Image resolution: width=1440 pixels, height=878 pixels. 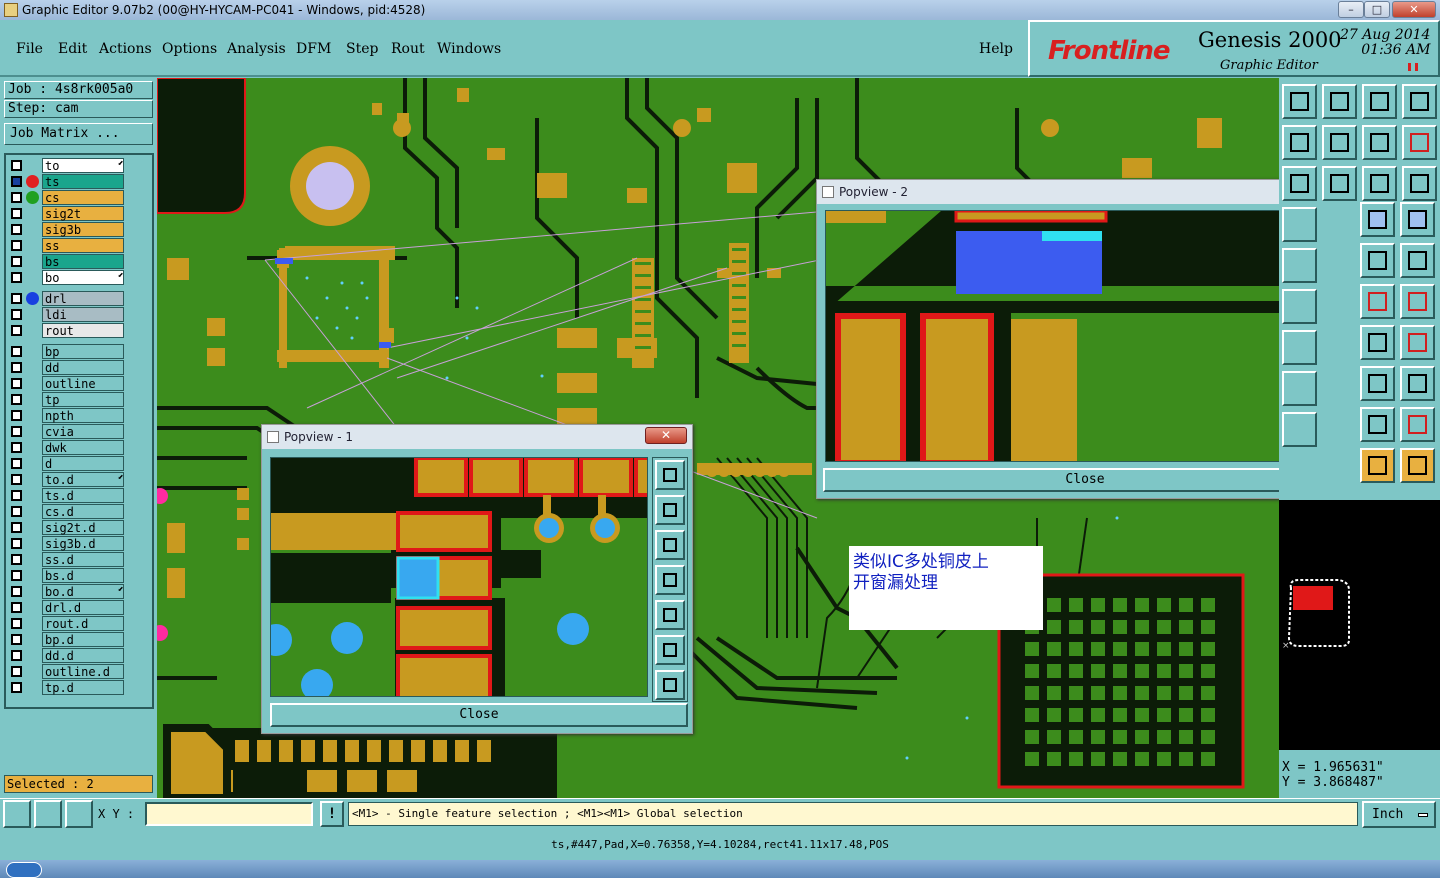 What do you see at coordinates (83, 431) in the screenshot?
I see `layer-name: cvia` at bounding box center [83, 431].